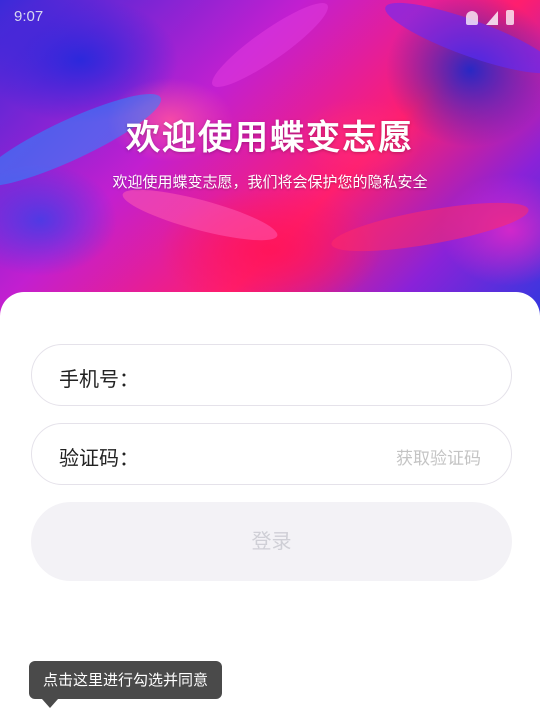 This screenshot has width=540, height=720. Describe the element at coordinates (430, 227) in the screenshot. I see `paint-streak` at that location.